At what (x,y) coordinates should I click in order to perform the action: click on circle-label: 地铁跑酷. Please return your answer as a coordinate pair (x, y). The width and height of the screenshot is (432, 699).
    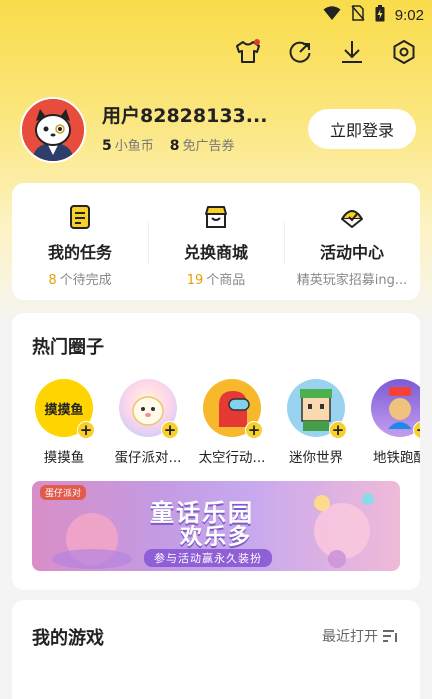
    Looking at the image, I should click on (396, 458).